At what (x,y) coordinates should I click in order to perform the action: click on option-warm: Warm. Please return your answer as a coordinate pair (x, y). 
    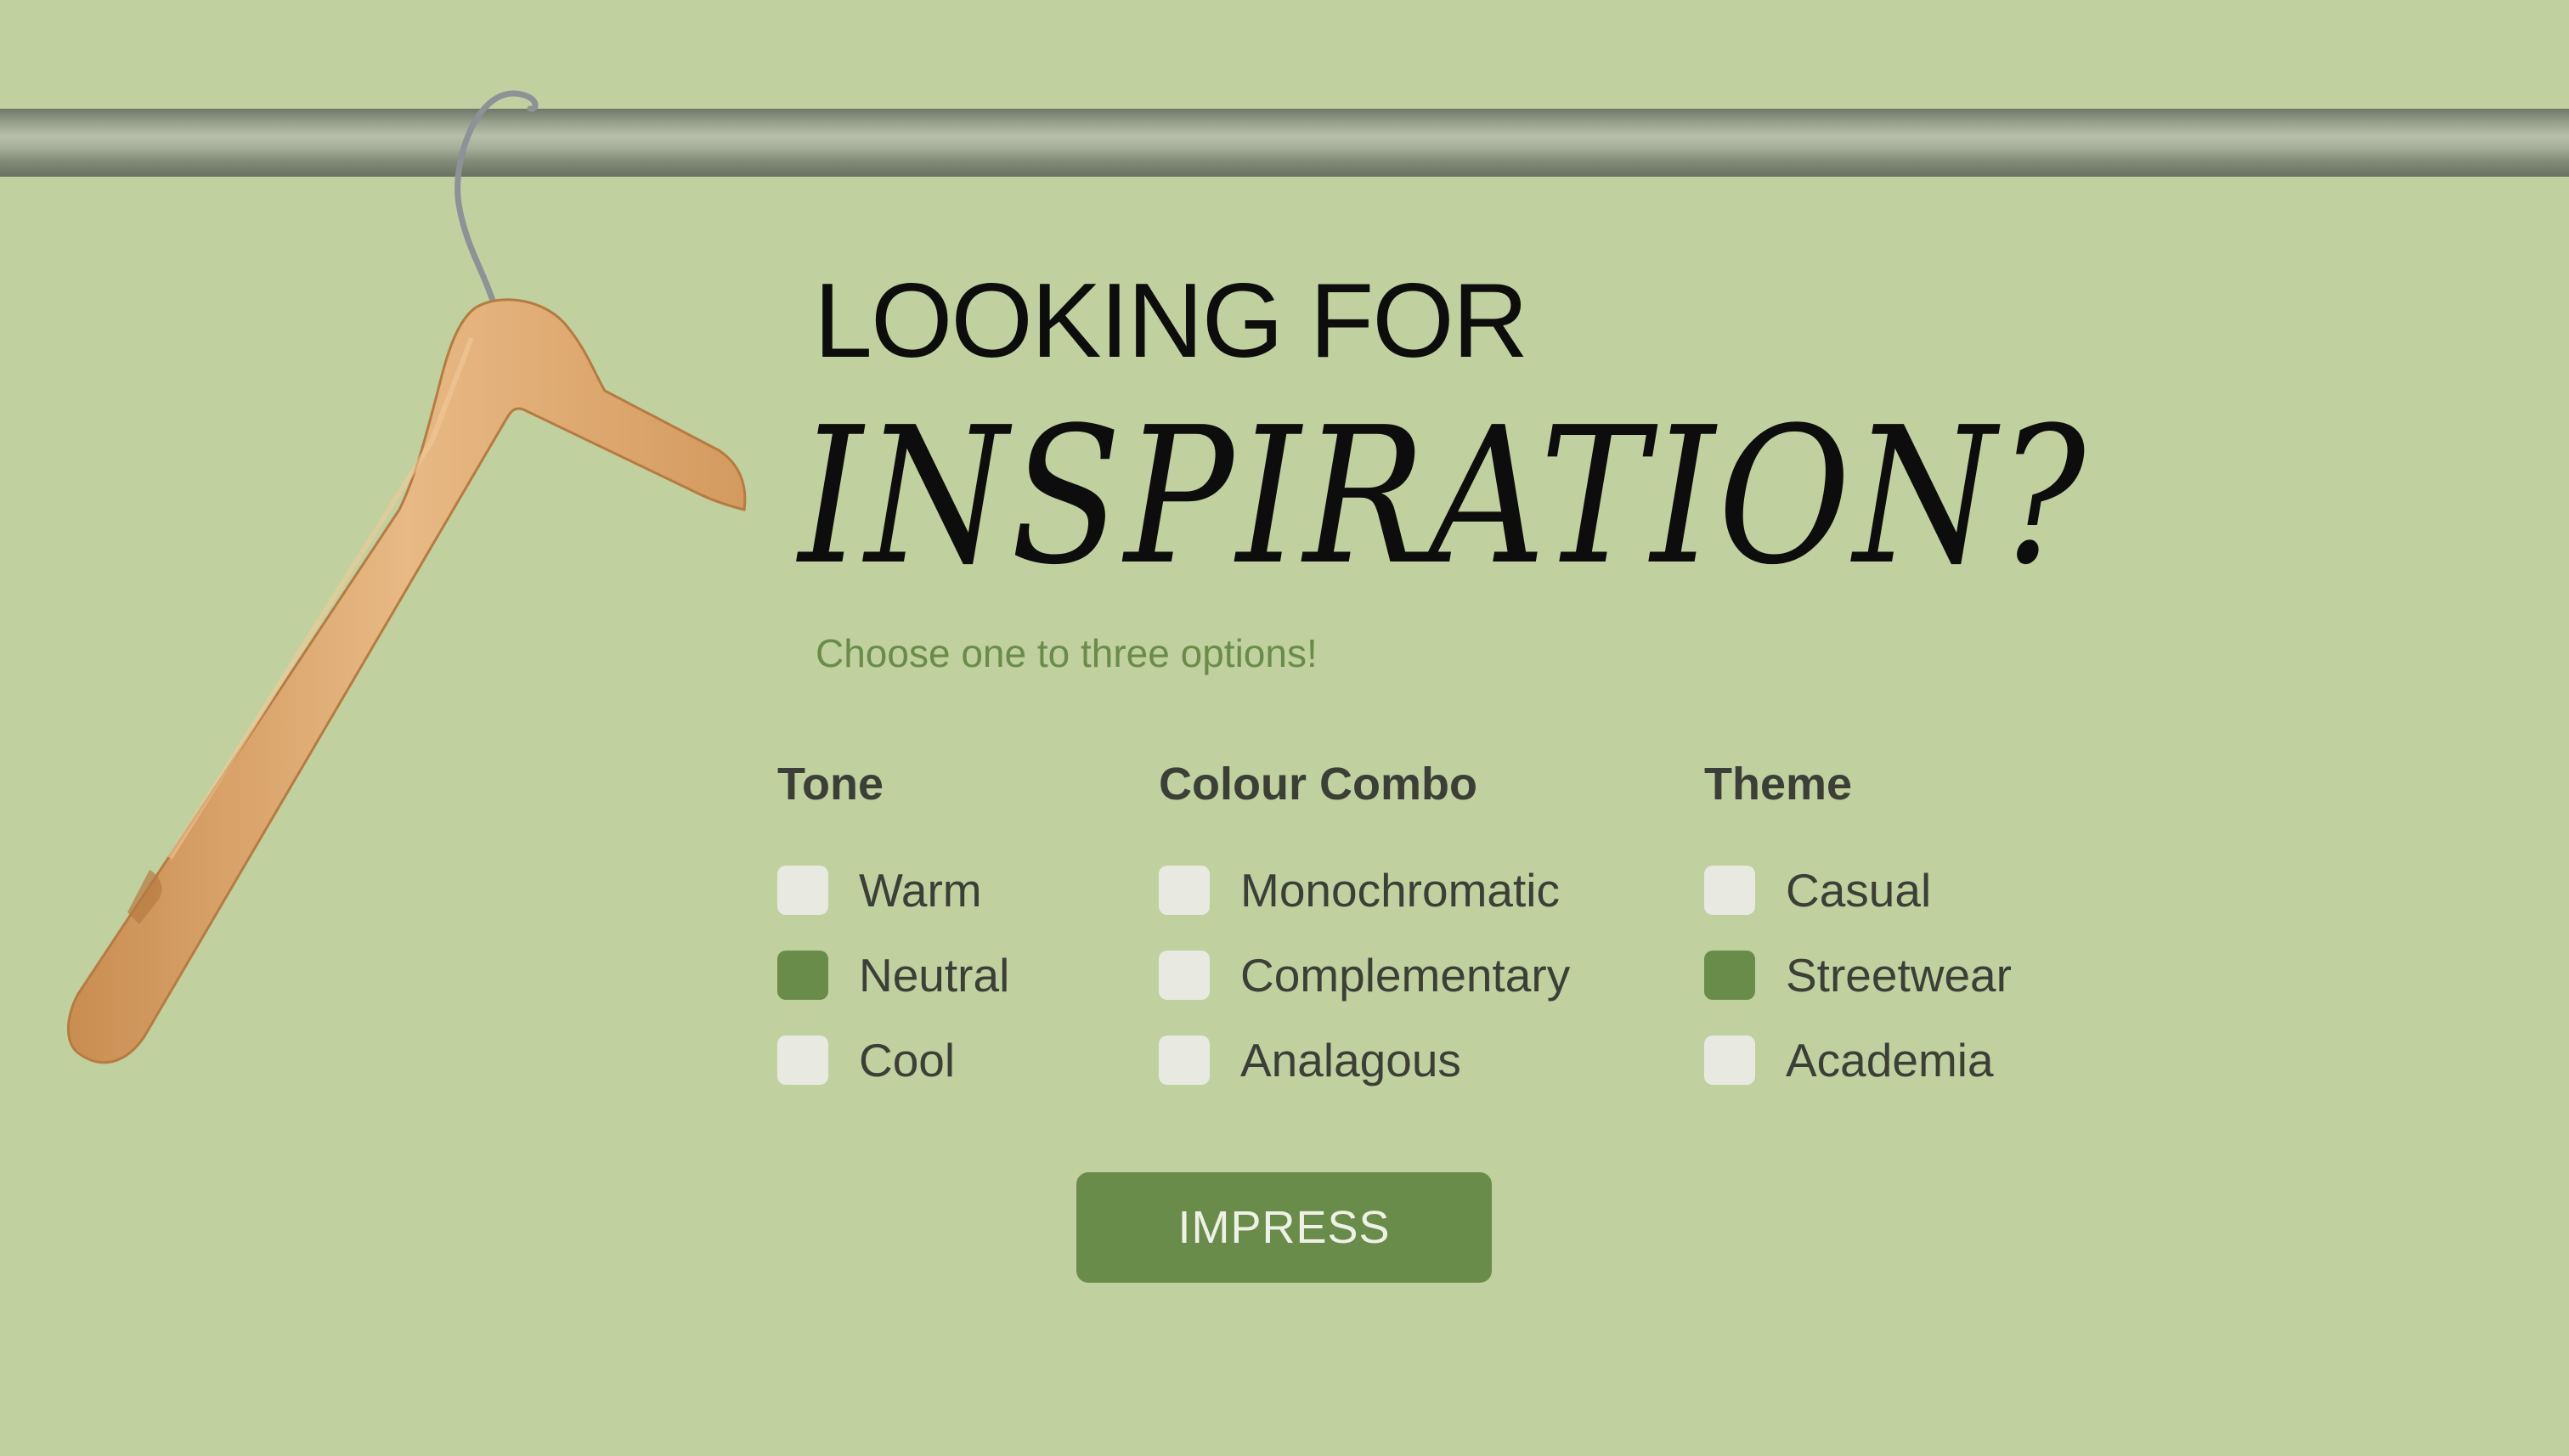
    Looking at the image, I should click on (893, 891).